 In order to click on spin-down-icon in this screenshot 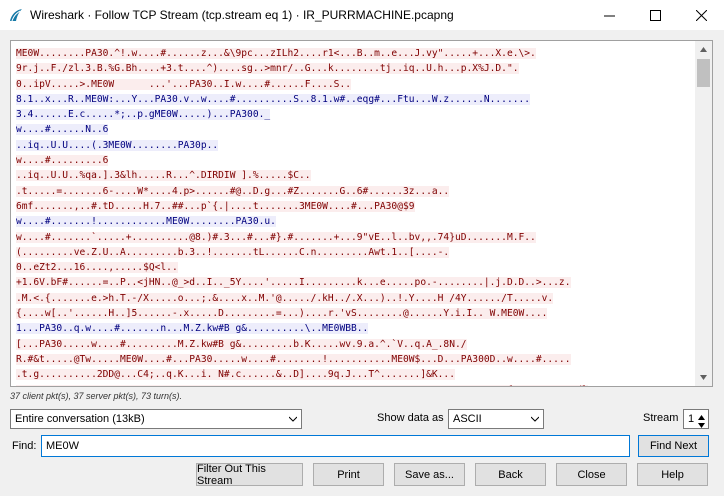, I will do `click(702, 423)`.